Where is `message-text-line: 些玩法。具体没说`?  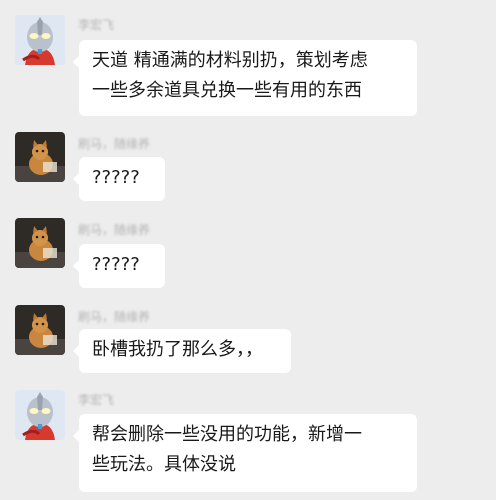
message-text-line: 些玩法。具体没说 is located at coordinates (164, 464).